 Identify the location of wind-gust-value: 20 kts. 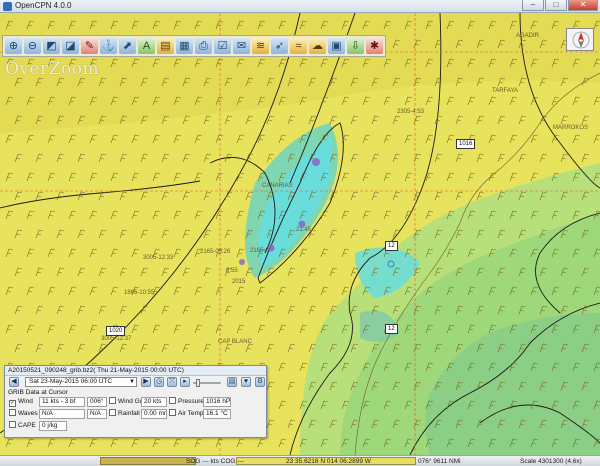
(154, 402).